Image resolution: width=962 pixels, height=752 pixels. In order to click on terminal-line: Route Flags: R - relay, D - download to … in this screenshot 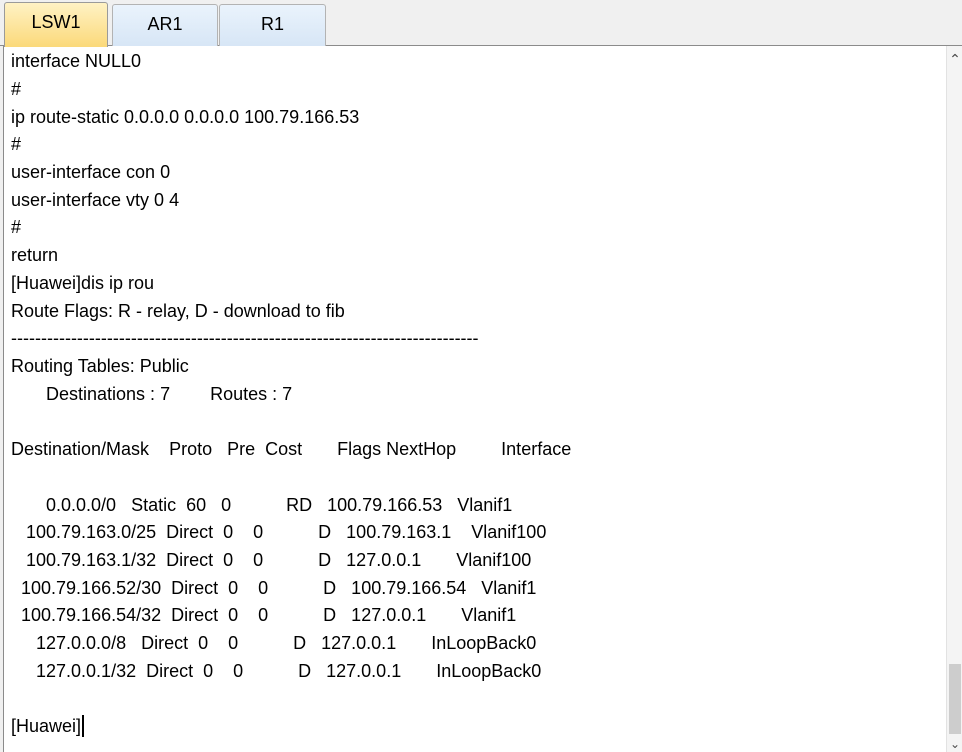, I will do `click(178, 311)`.